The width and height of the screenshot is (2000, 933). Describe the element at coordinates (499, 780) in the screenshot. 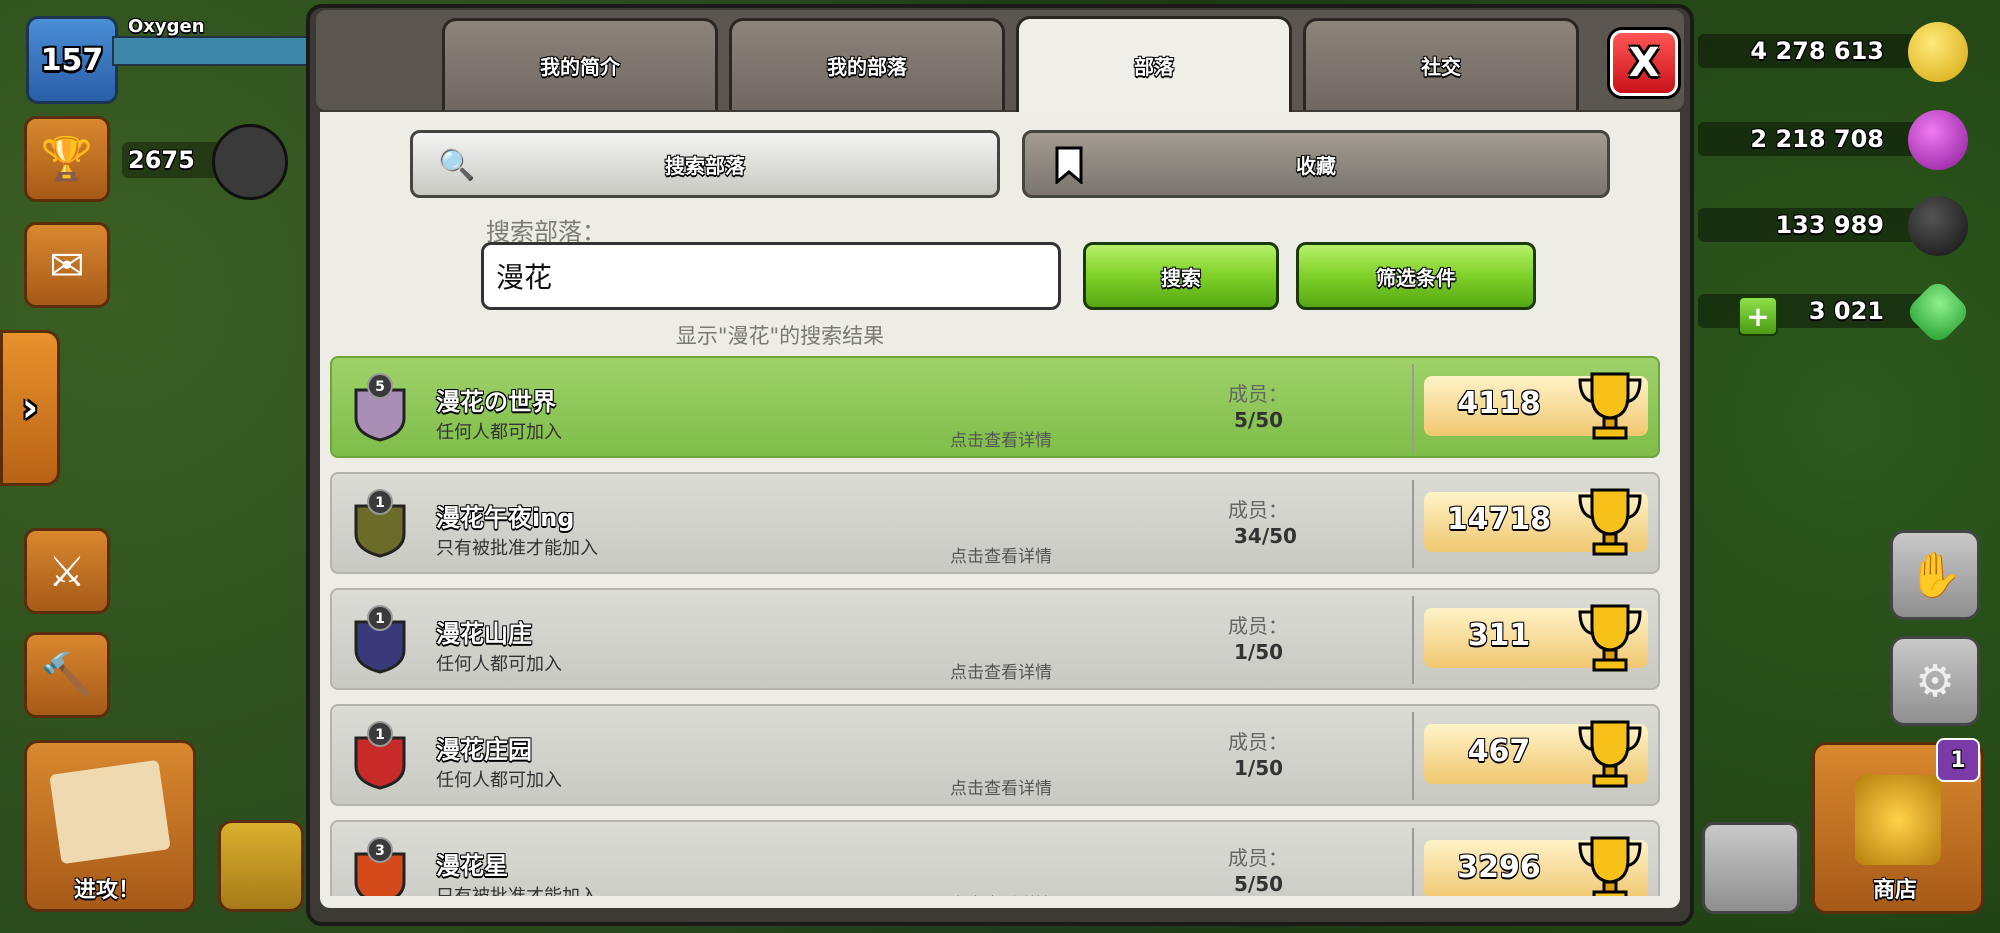

I see `clan-join-type: 任何人都可加入` at that location.